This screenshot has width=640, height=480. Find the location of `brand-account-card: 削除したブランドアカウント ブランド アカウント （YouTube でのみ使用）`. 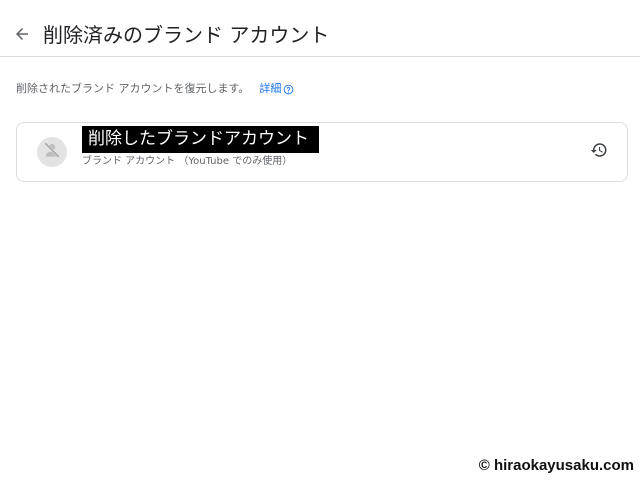

brand-account-card: 削除したブランドアカウント ブランド アカウント （YouTube でのみ使用） is located at coordinates (322, 152).